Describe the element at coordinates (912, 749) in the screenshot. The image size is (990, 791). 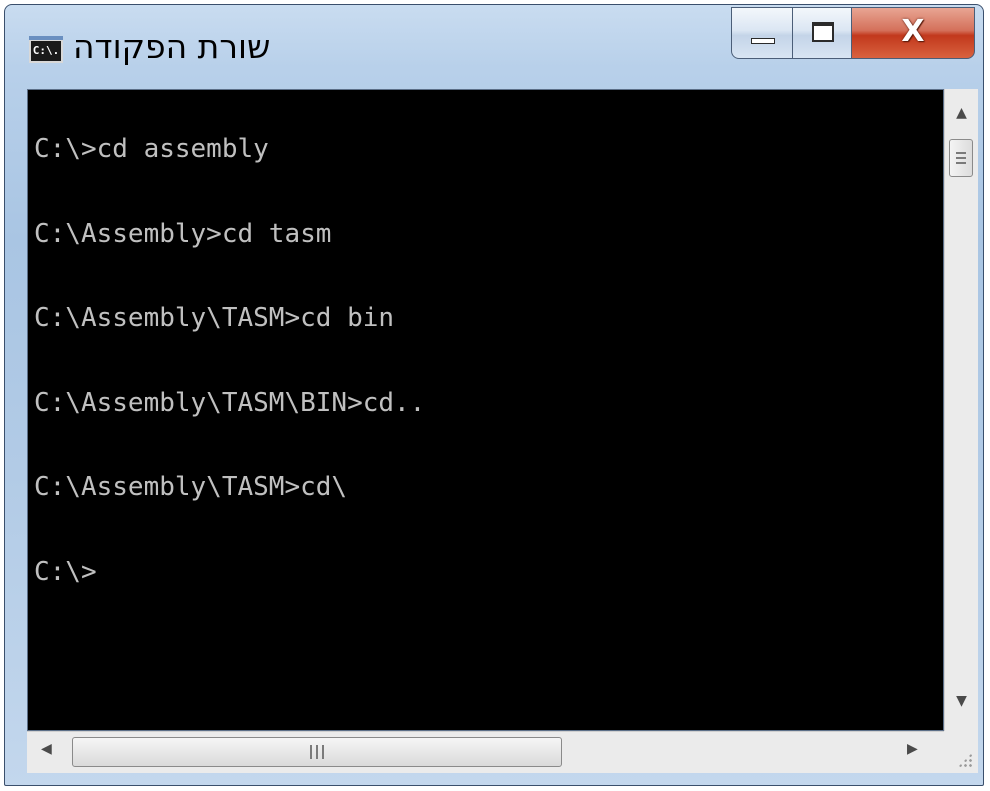
I see `scroll-right-icon: ▶` at that location.